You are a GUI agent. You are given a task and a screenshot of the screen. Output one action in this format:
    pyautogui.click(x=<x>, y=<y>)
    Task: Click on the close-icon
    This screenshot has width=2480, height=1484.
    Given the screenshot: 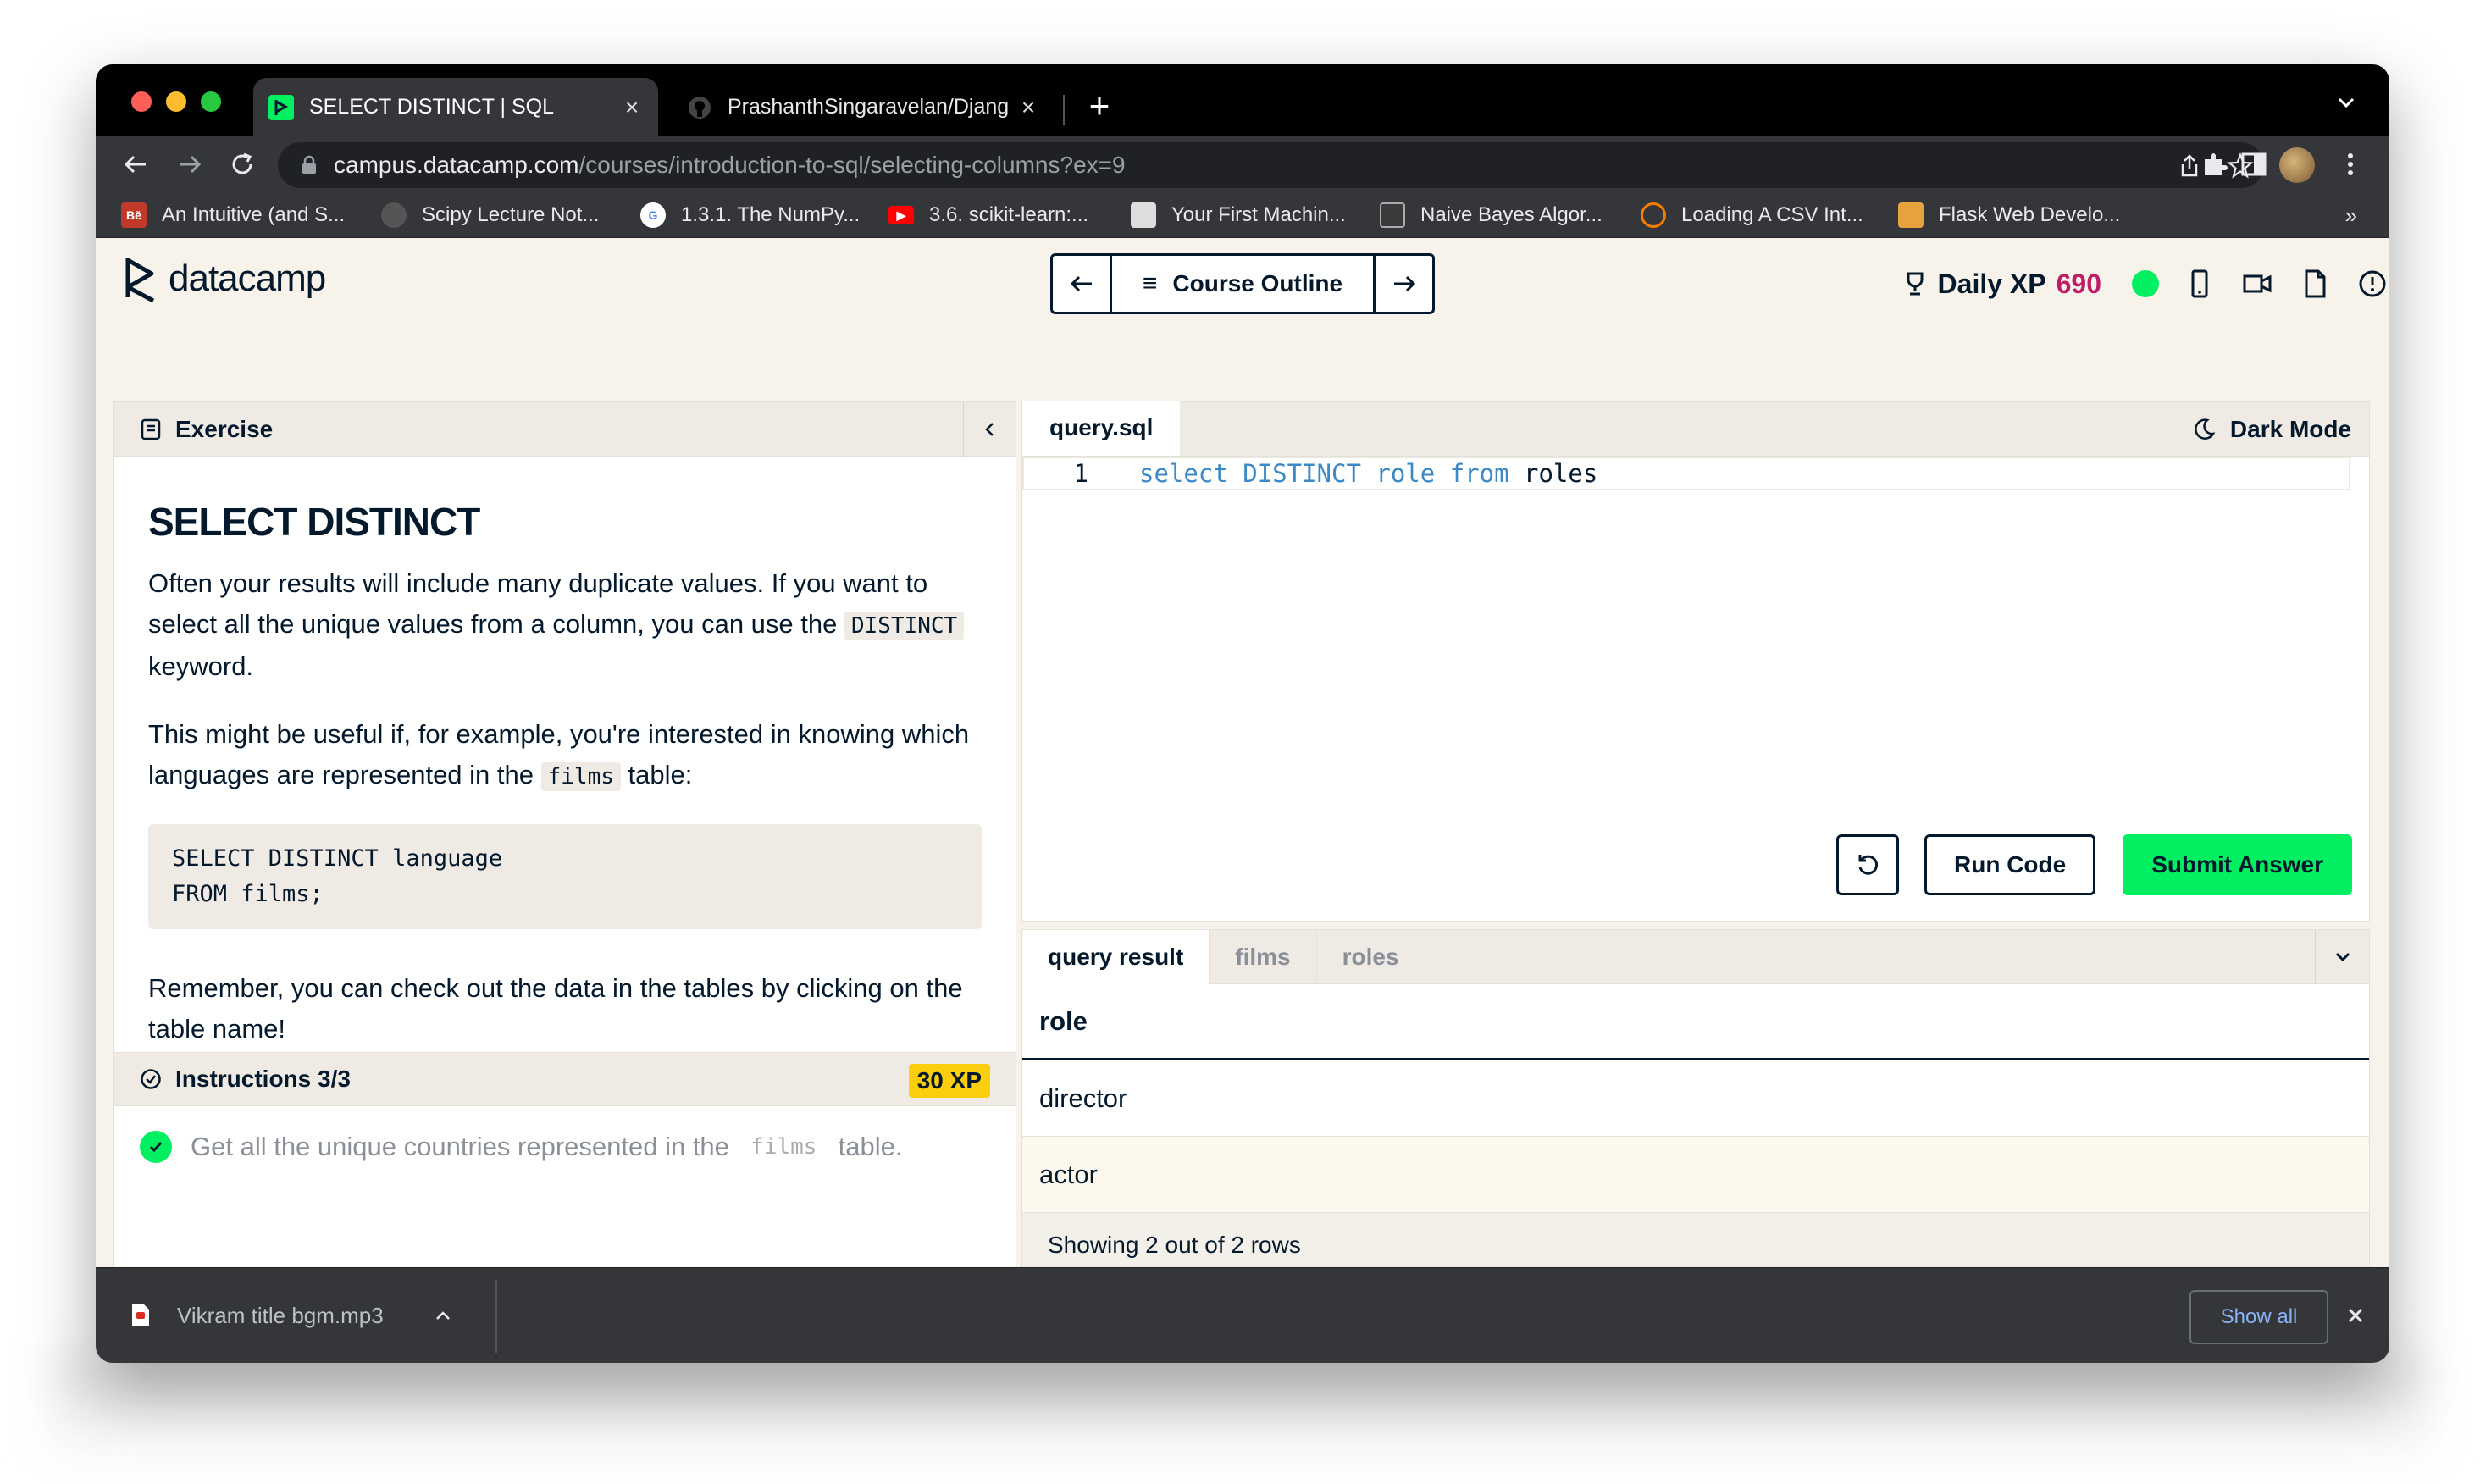 What is the action you would take?
    pyautogui.click(x=2355, y=1315)
    